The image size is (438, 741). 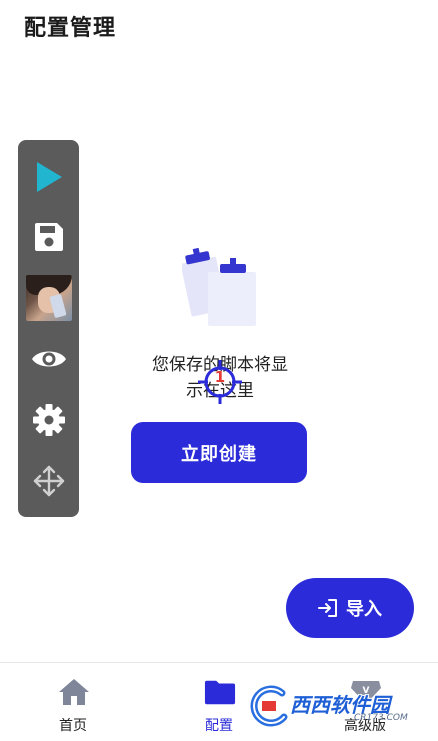 I want to click on floating-toolbar, so click(x=48, y=328).